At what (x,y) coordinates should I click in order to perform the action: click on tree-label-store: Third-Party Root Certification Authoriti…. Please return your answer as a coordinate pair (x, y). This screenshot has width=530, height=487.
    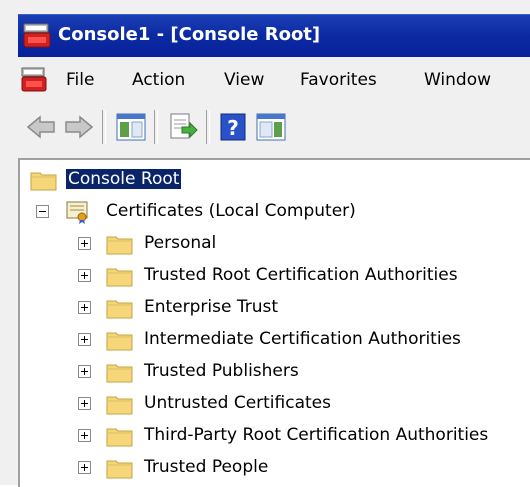
    Looking at the image, I should click on (316, 435).